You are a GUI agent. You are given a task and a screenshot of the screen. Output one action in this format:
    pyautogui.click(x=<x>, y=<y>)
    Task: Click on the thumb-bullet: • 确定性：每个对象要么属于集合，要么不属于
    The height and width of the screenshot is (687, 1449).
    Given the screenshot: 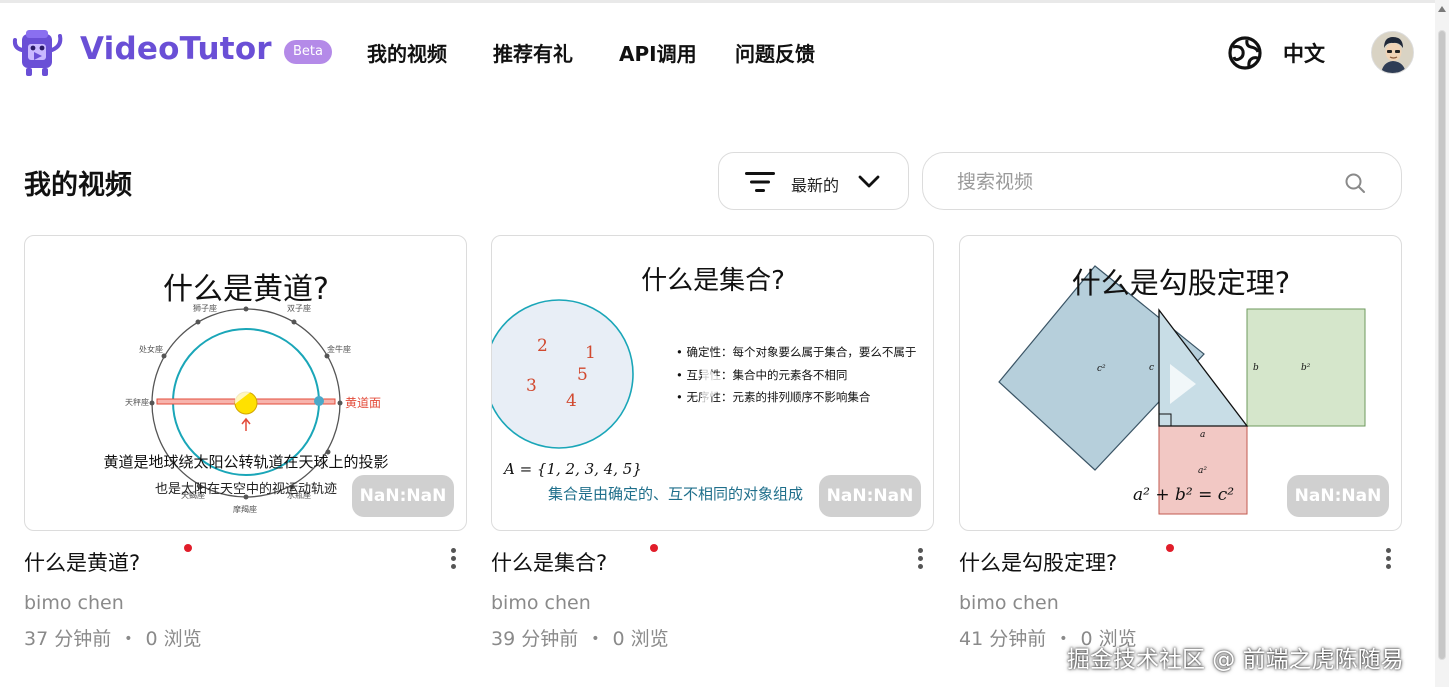 What is the action you would take?
    pyautogui.click(x=796, y=352)
    